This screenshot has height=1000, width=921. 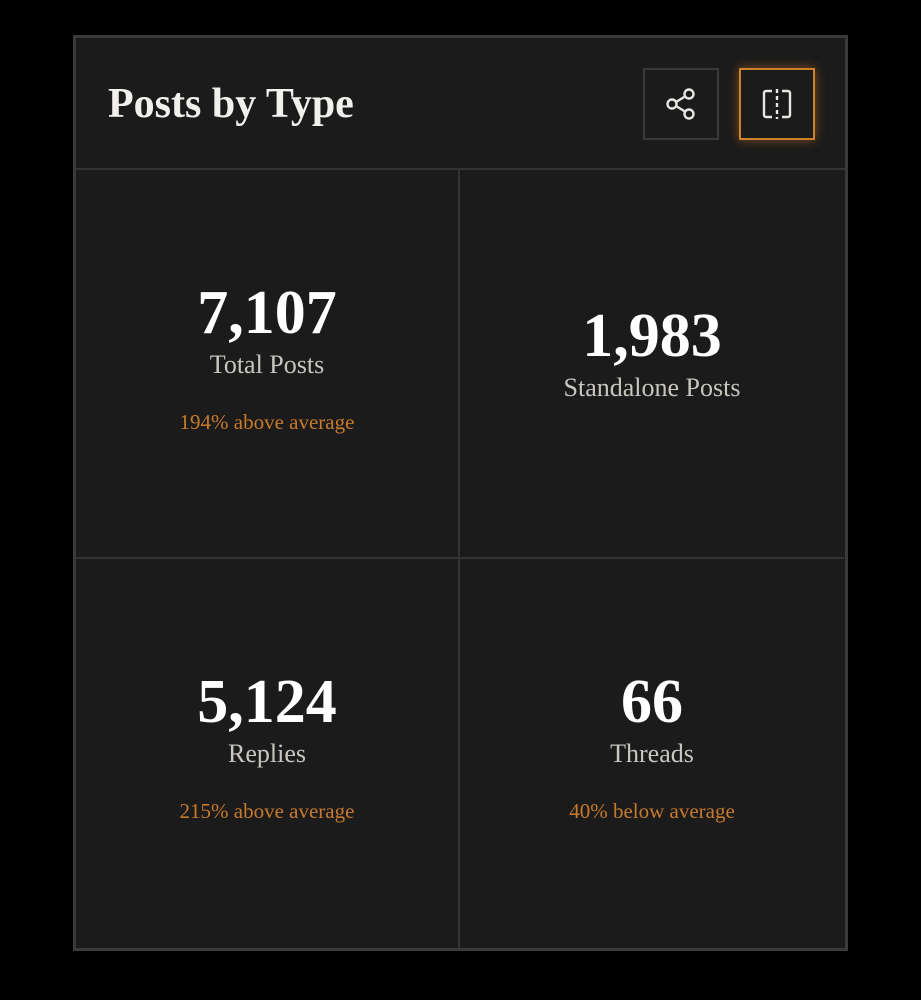 I want to click on split-view-button, so click(x=777, y=104).